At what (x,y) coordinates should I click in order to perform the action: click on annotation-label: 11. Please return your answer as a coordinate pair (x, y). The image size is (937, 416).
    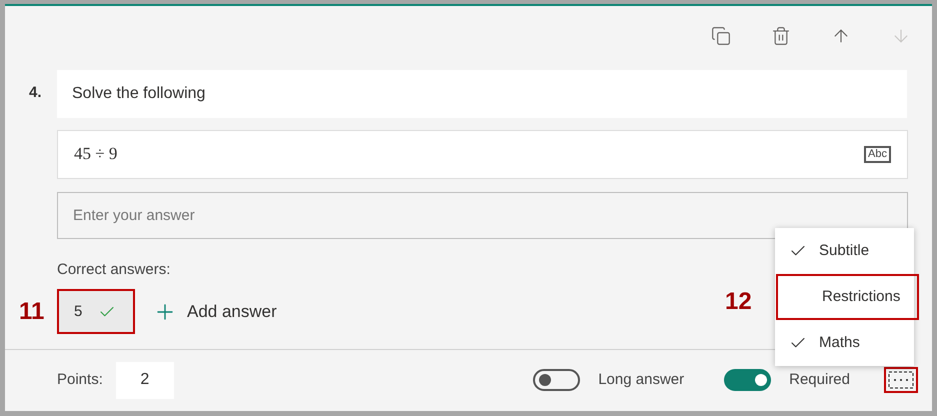
    Looking at the image, I should click on (32, 311).